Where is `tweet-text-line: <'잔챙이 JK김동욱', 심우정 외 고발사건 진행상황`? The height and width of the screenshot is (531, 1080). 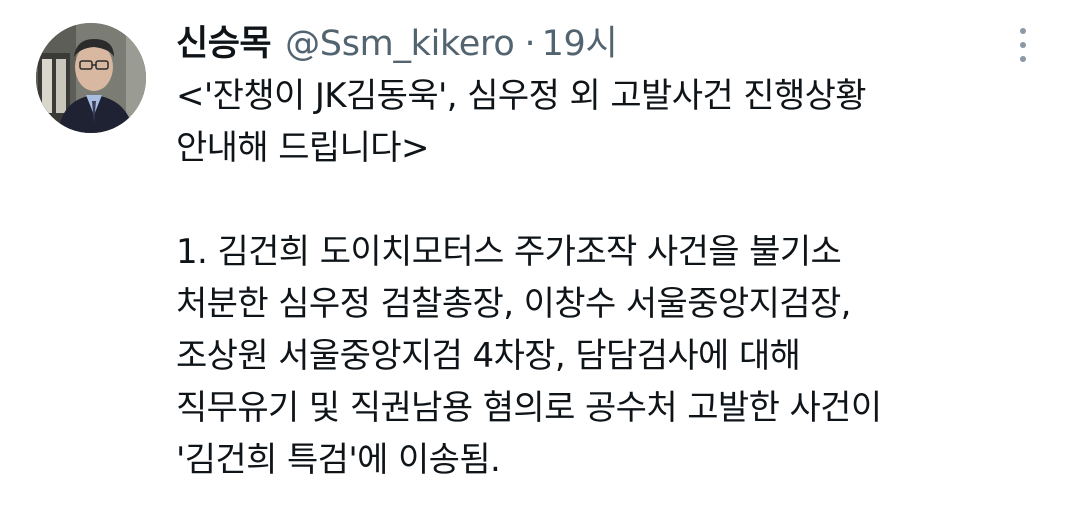 tweet-text-line: <'잔챙이 JK김동욱', 심우정 외 고발사건 진행상황 is located at coordinates (521, 96).